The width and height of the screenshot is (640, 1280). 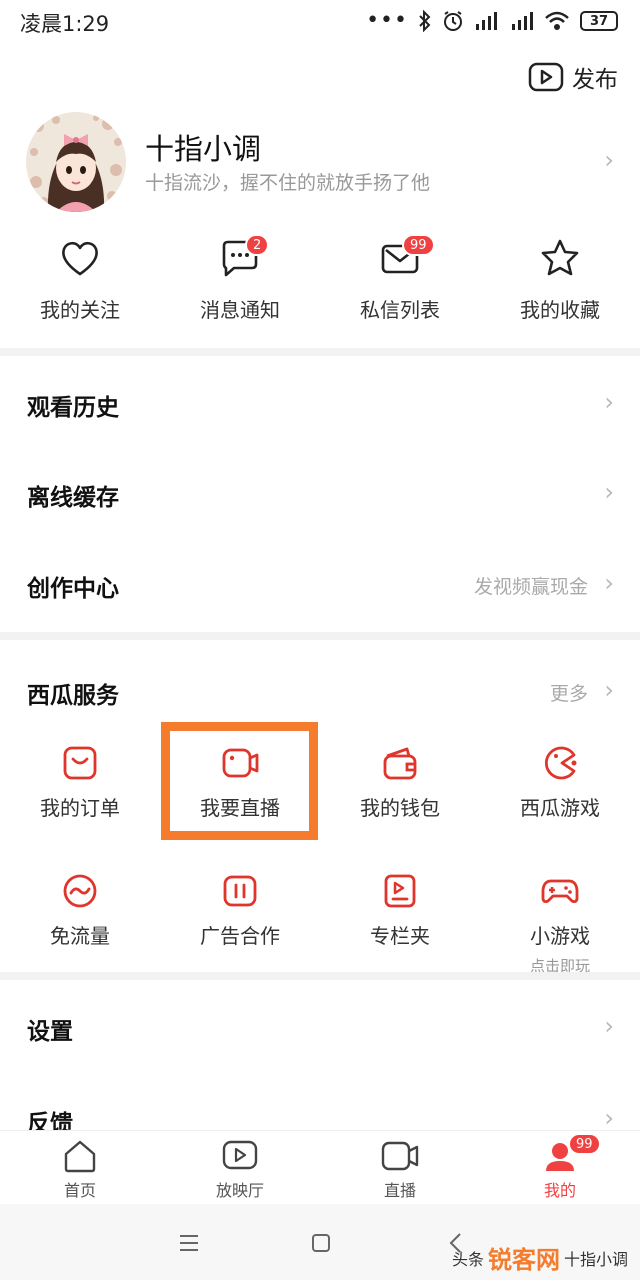 What do you see at coordinates (320, 584) in the screenshot?
I see `menu-row-creator-center: 创作中心 发视频赢现金 ›` at bounding box center [320, 584].